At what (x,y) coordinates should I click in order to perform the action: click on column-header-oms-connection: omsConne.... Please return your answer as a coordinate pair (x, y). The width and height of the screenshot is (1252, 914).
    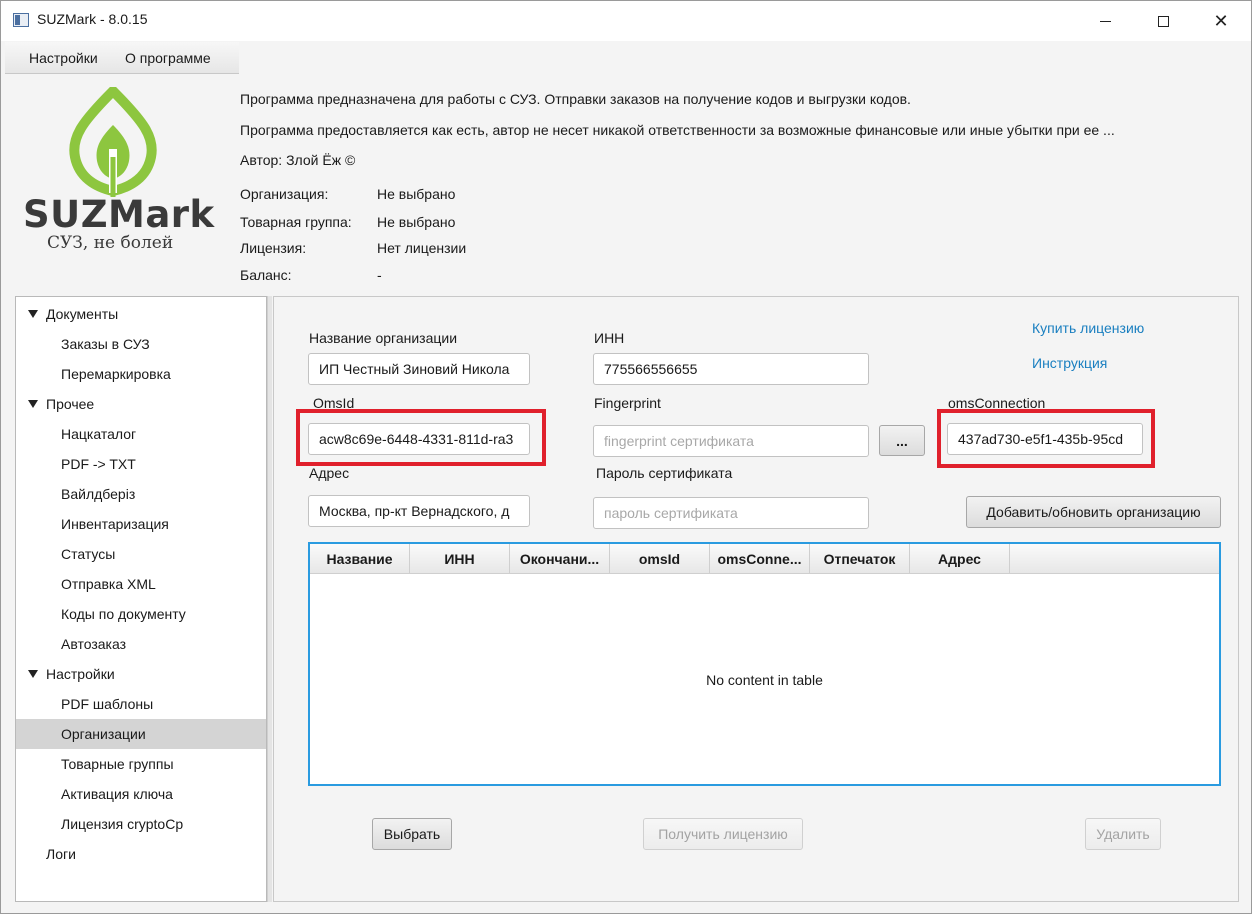
    Looking at the image, I should click on (760, 559).